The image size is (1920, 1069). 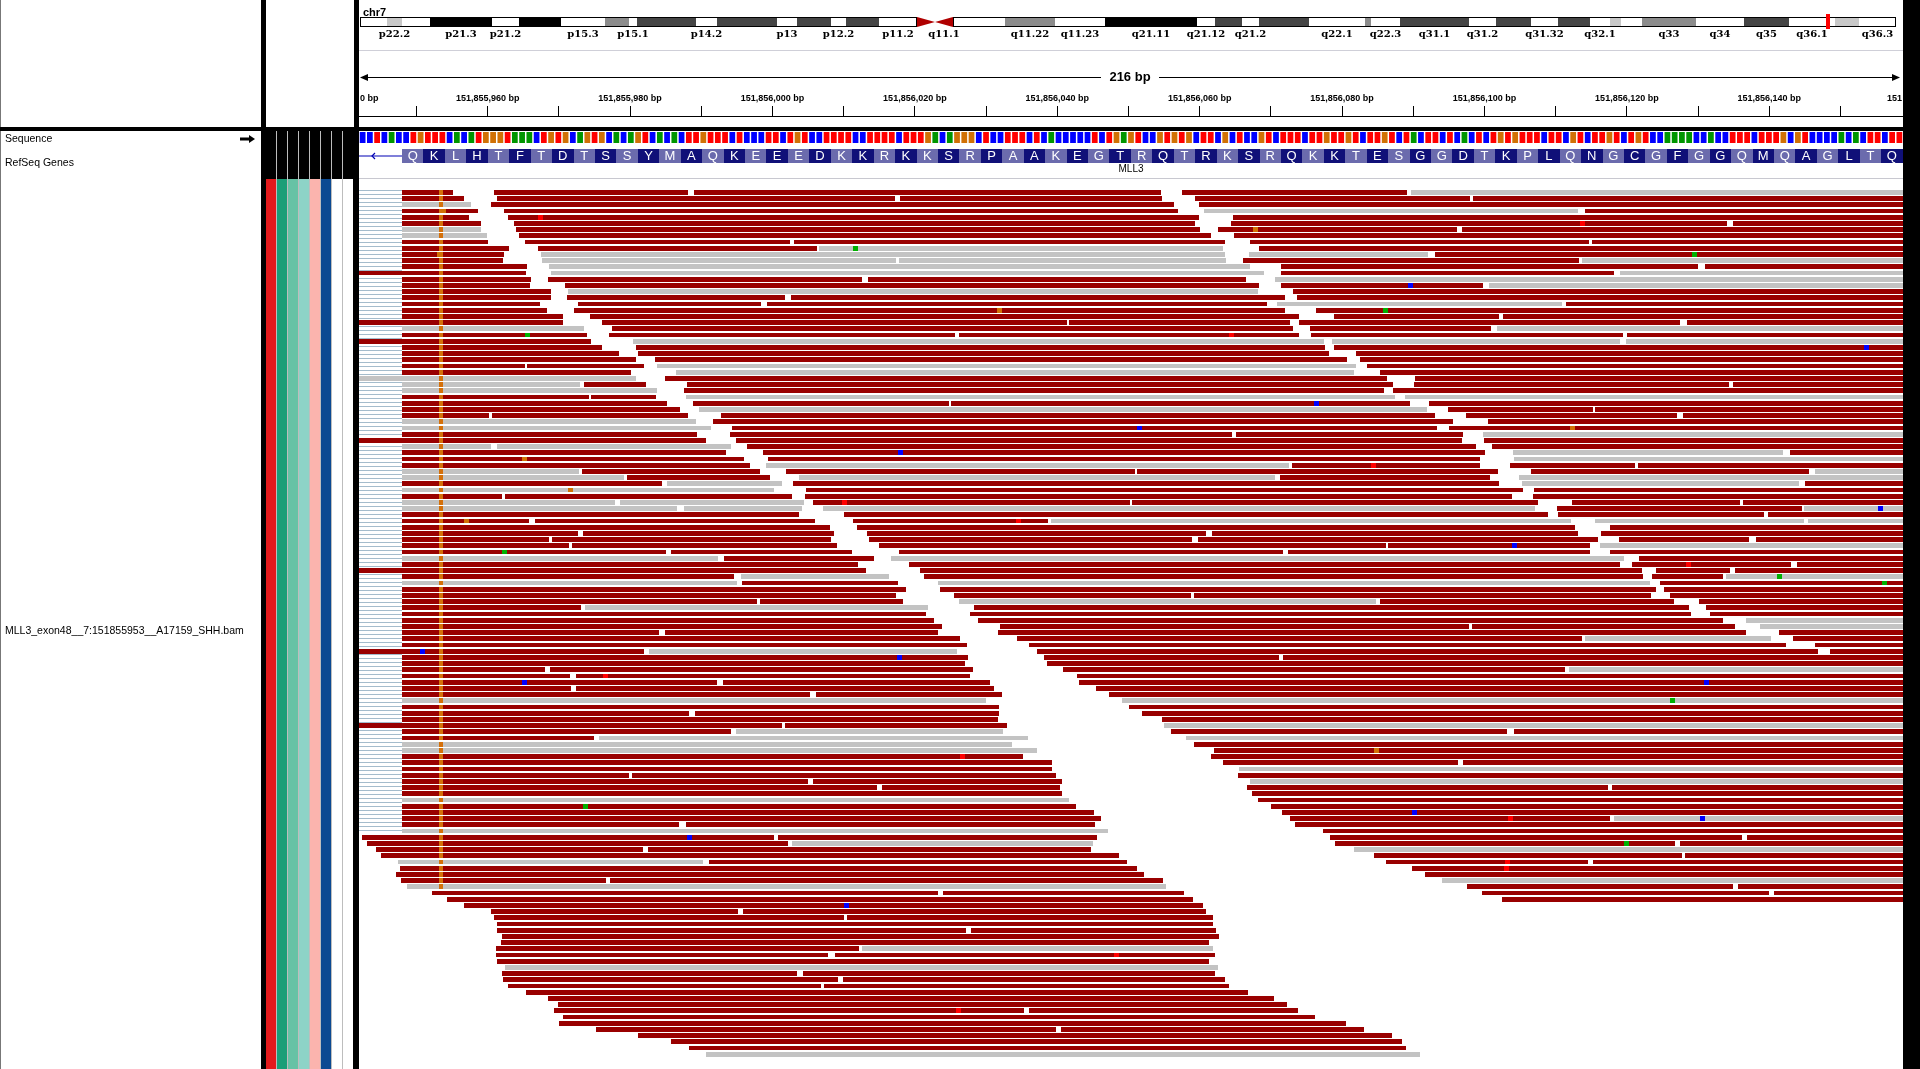 I want to click on track-name: RefSeq Genes, so click(x=39, y=162).